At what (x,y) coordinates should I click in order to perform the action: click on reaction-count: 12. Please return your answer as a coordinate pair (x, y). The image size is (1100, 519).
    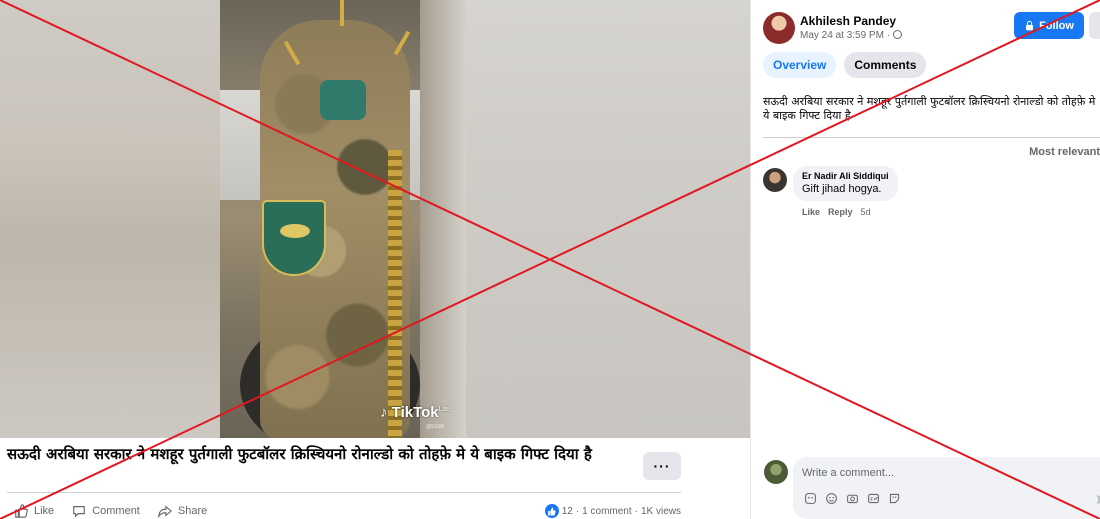
    Looking at the image, I should click on (567, 511).